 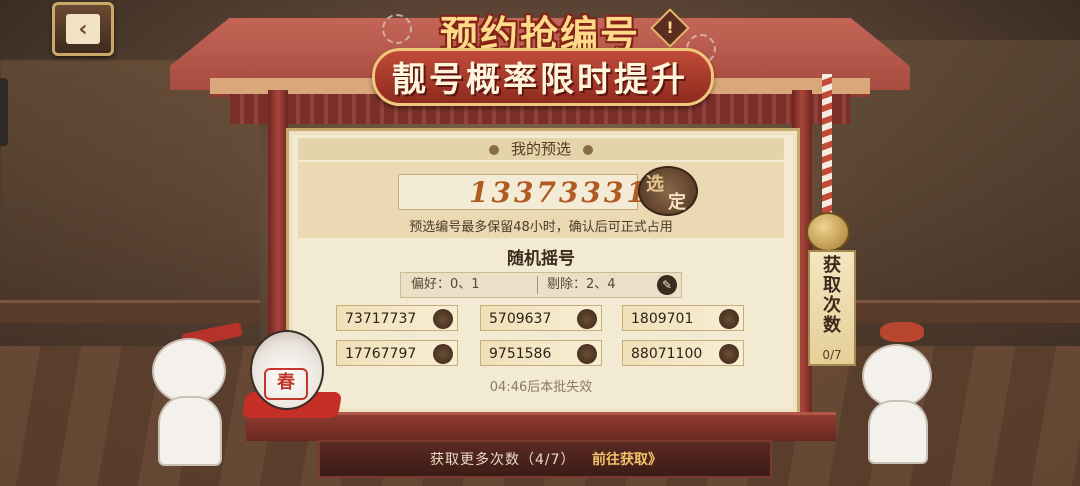 I want to click on attempts-label: 获取次数, so click(x=832, y=295).